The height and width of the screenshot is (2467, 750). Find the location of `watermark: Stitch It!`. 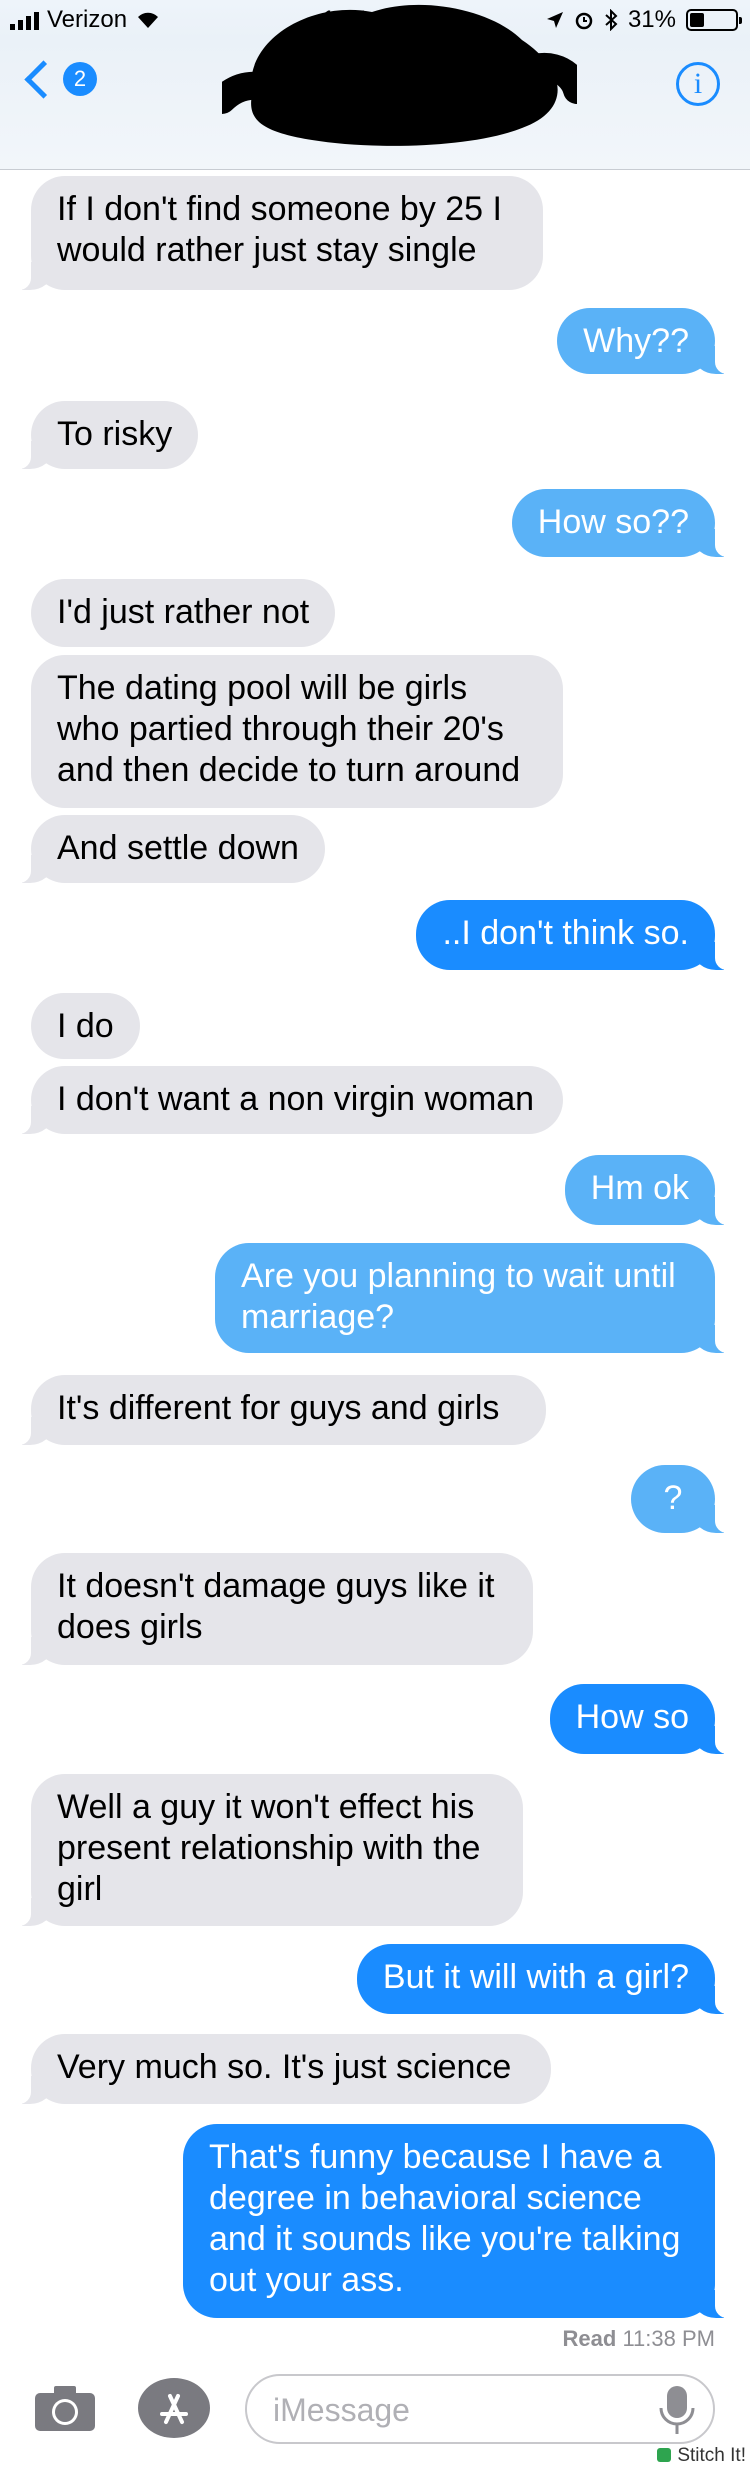

watermark: Stitch It! is located at coordinates (700, 2455).